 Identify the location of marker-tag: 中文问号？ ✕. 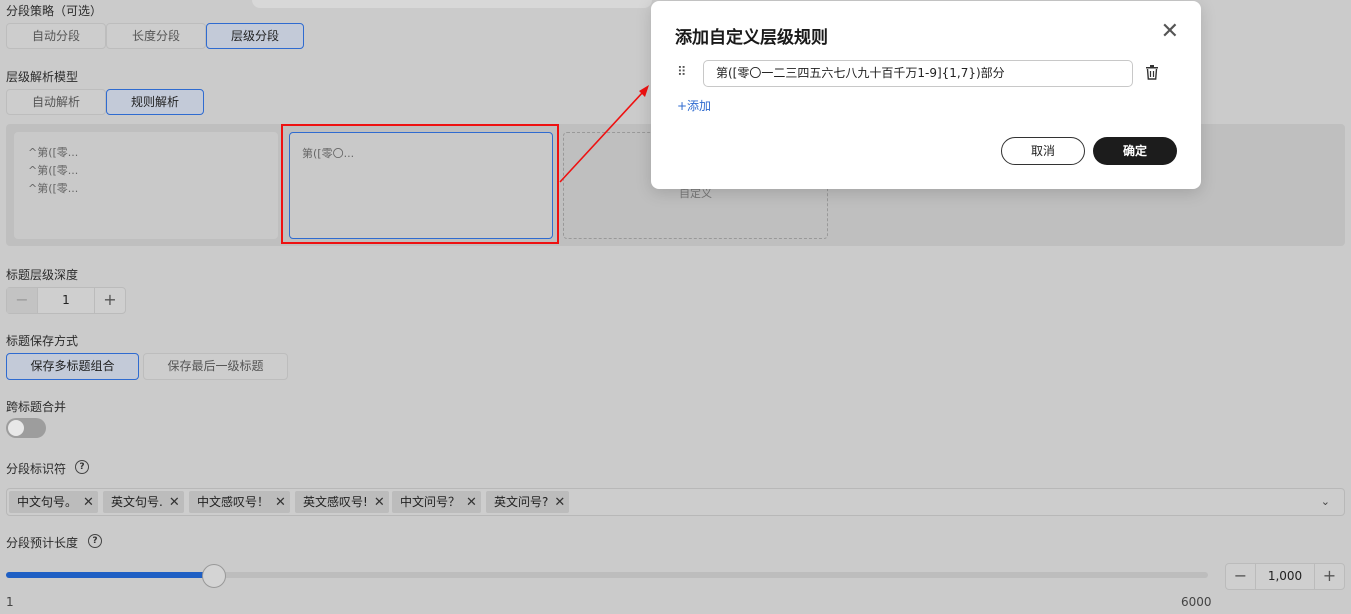
(436, 502).